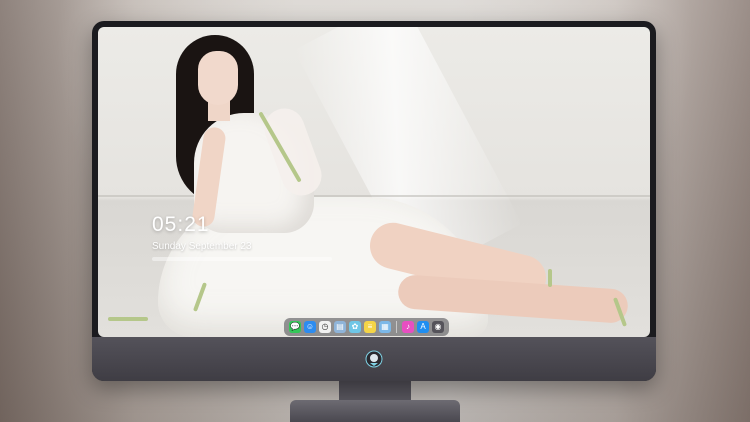  Describe the element at coordinates (408, 327) in the screenshot. I see `music-icon: ♪` at that location.